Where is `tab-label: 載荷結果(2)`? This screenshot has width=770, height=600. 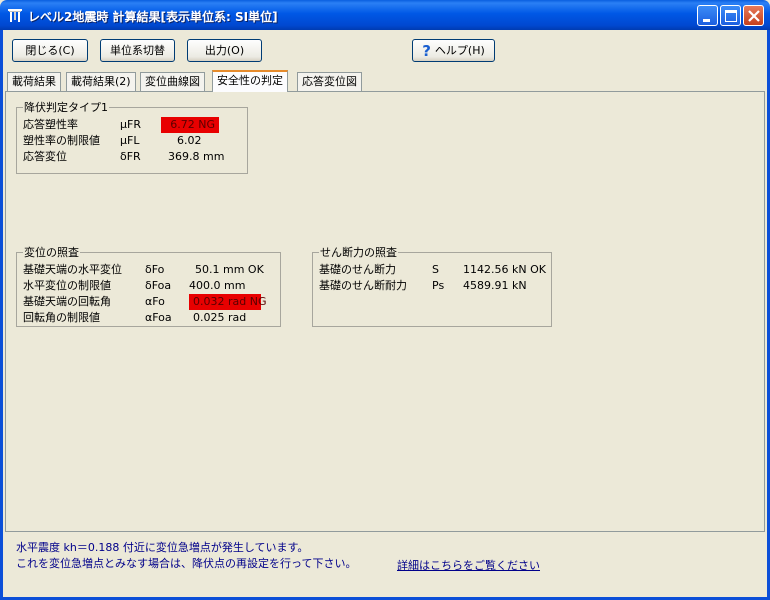
tab-label: 載荷結果(2) is located at coordinates (101, 81).